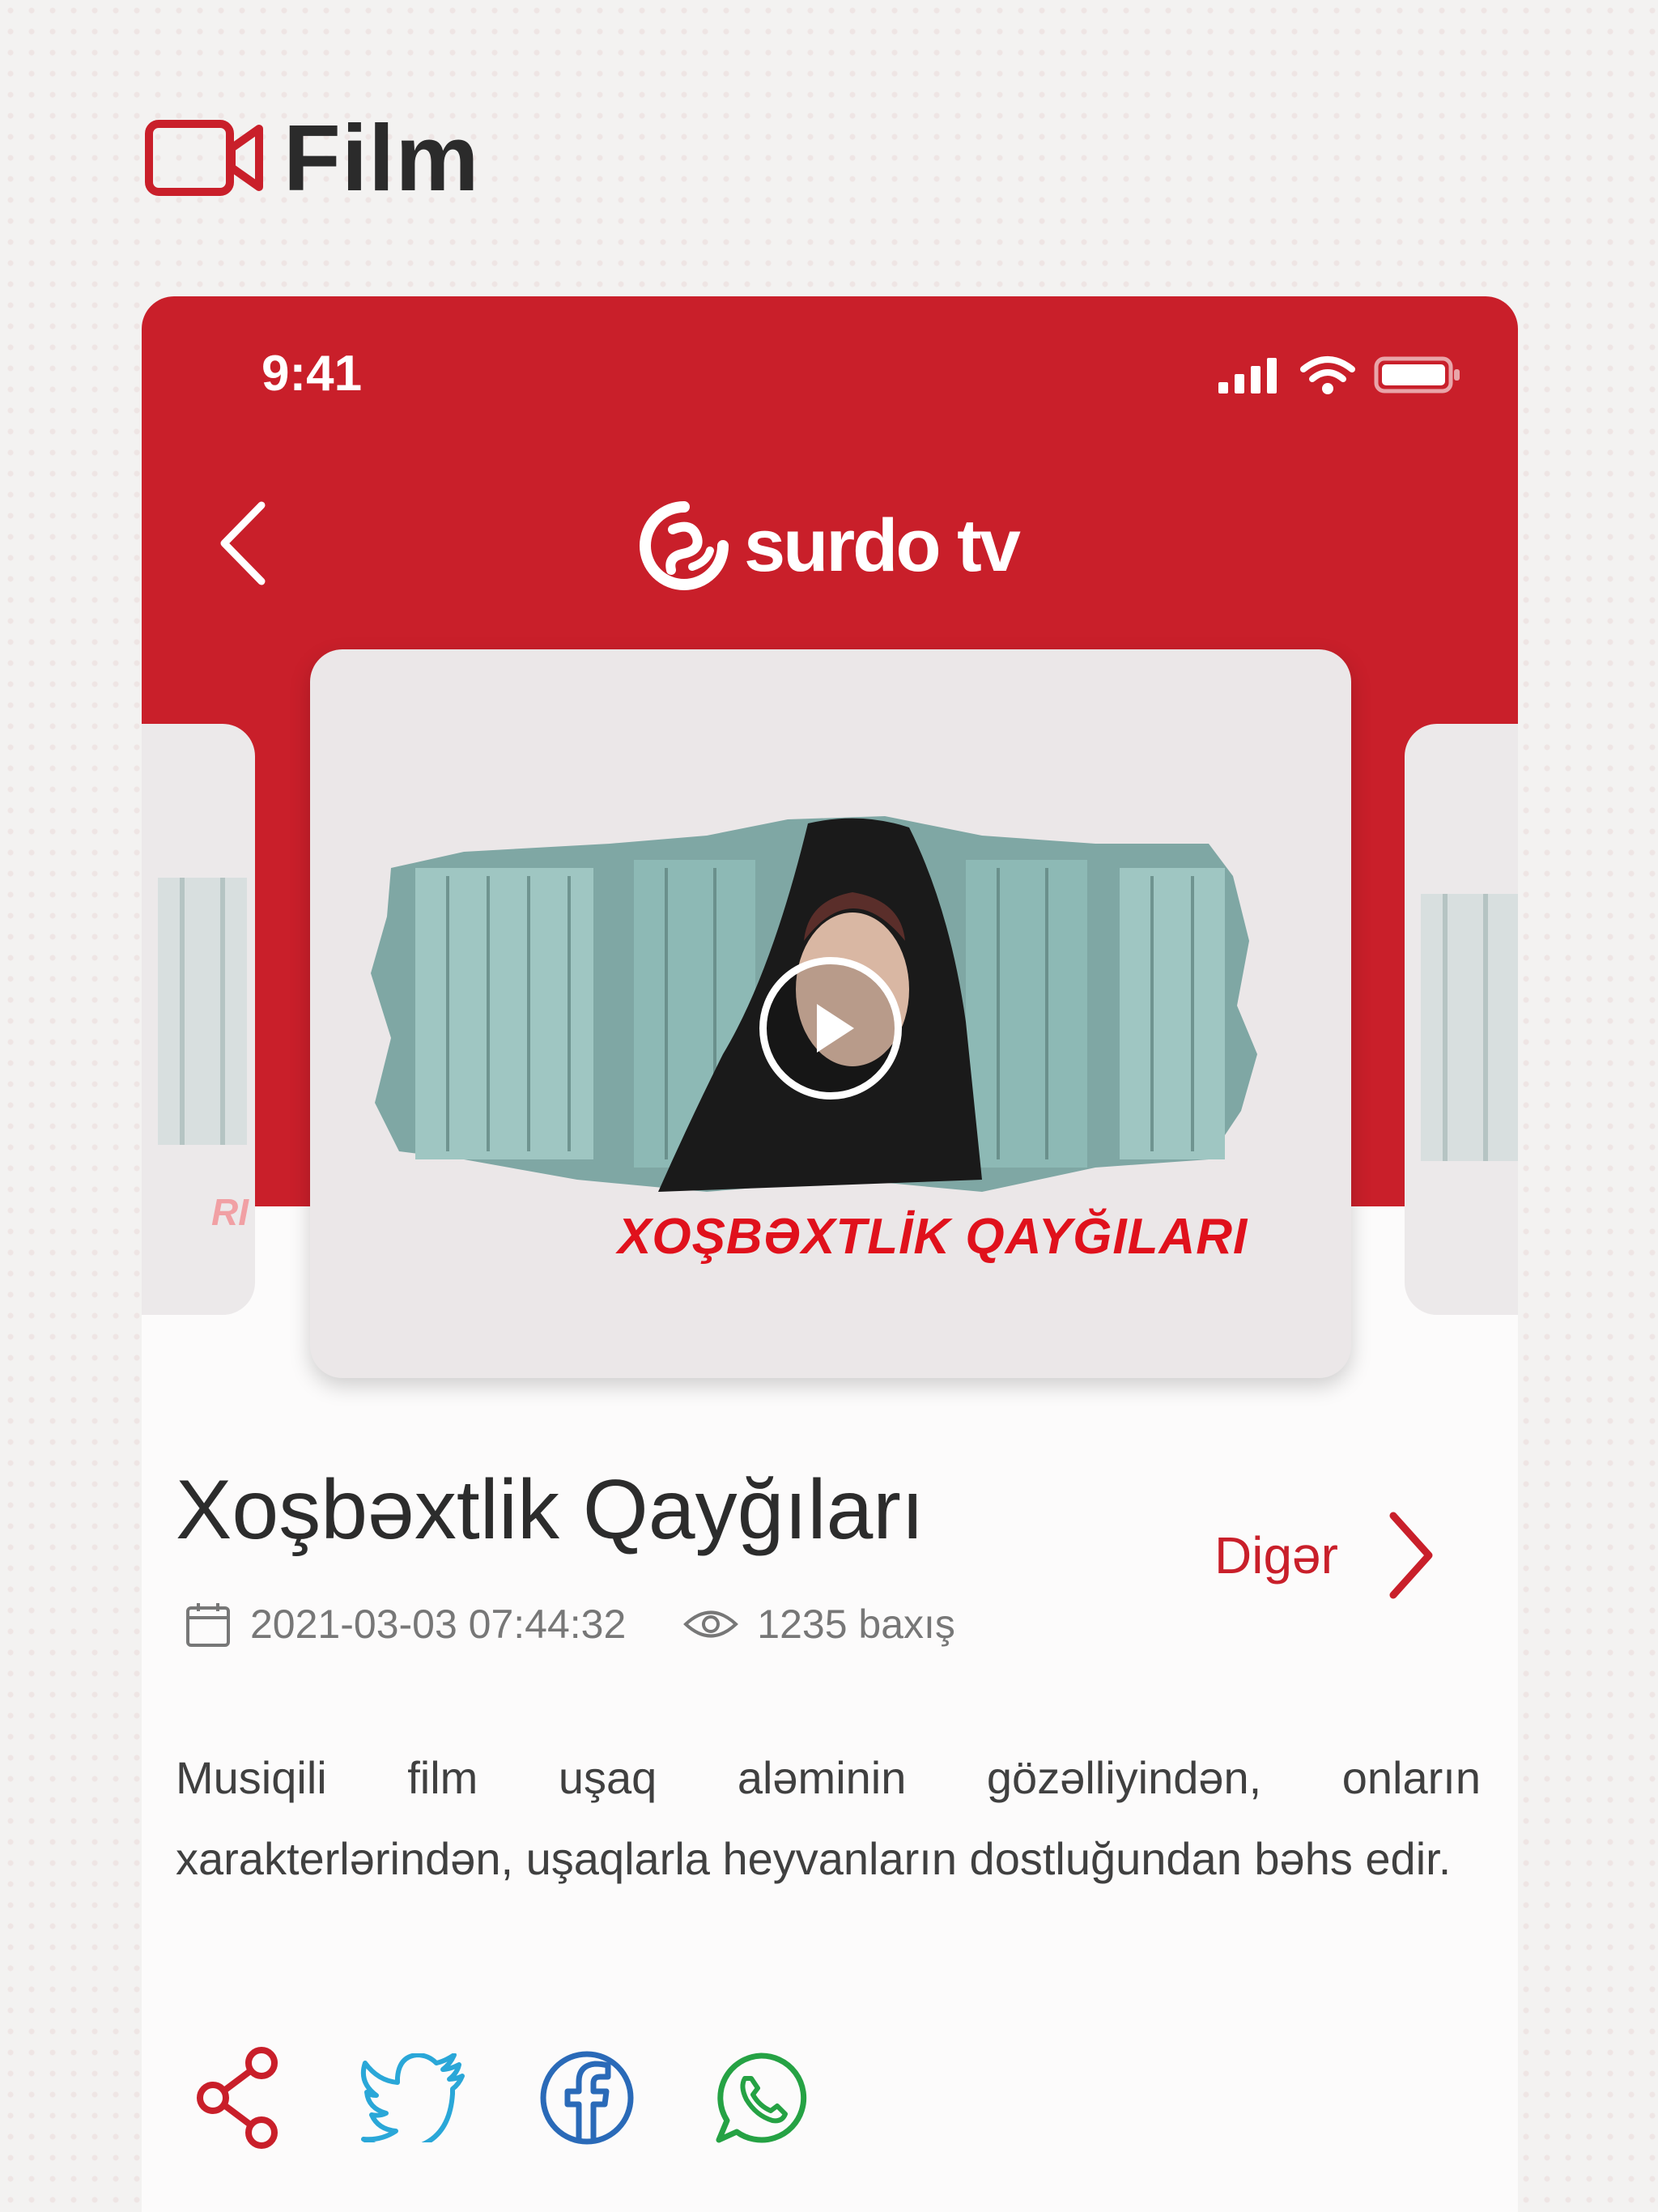 The width and height of the screenshot is (1658, 2212). I want to click on battery-icon, so click(1417, 375).